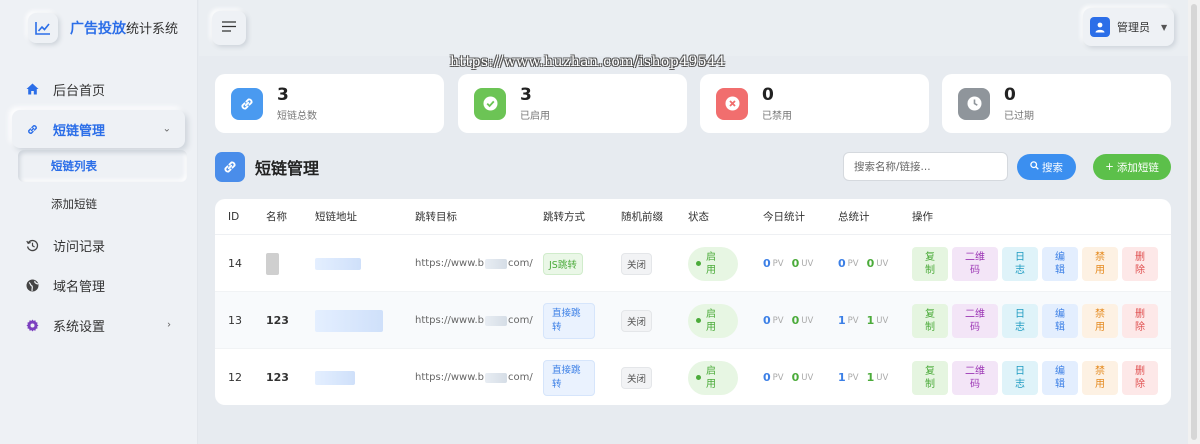 The height and width of the screenshot is (444, 1200). Describe the element at coordinates (102, 204) in the screenshot. I see `sidebar-subitem-add-shortlink: 添加短链` at that location.